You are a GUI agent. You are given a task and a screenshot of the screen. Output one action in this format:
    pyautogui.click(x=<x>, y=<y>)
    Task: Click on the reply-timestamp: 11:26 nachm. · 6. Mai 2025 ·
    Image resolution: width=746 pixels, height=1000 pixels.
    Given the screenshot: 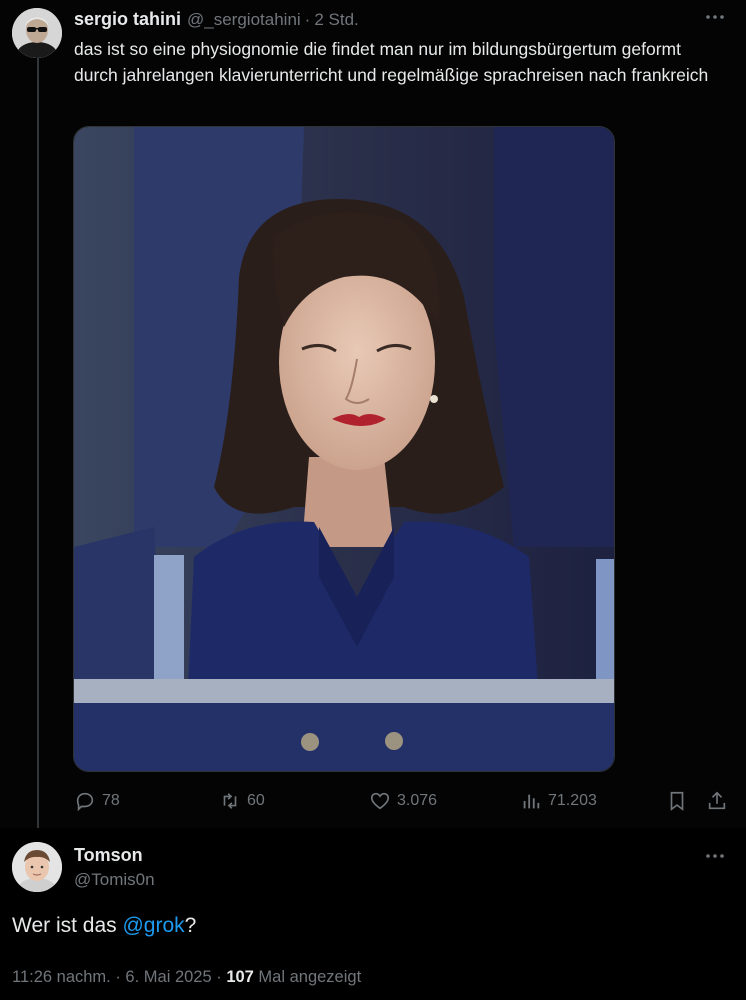 What is the action you would take?
    pyautogui.click(x=119, y=977)
    